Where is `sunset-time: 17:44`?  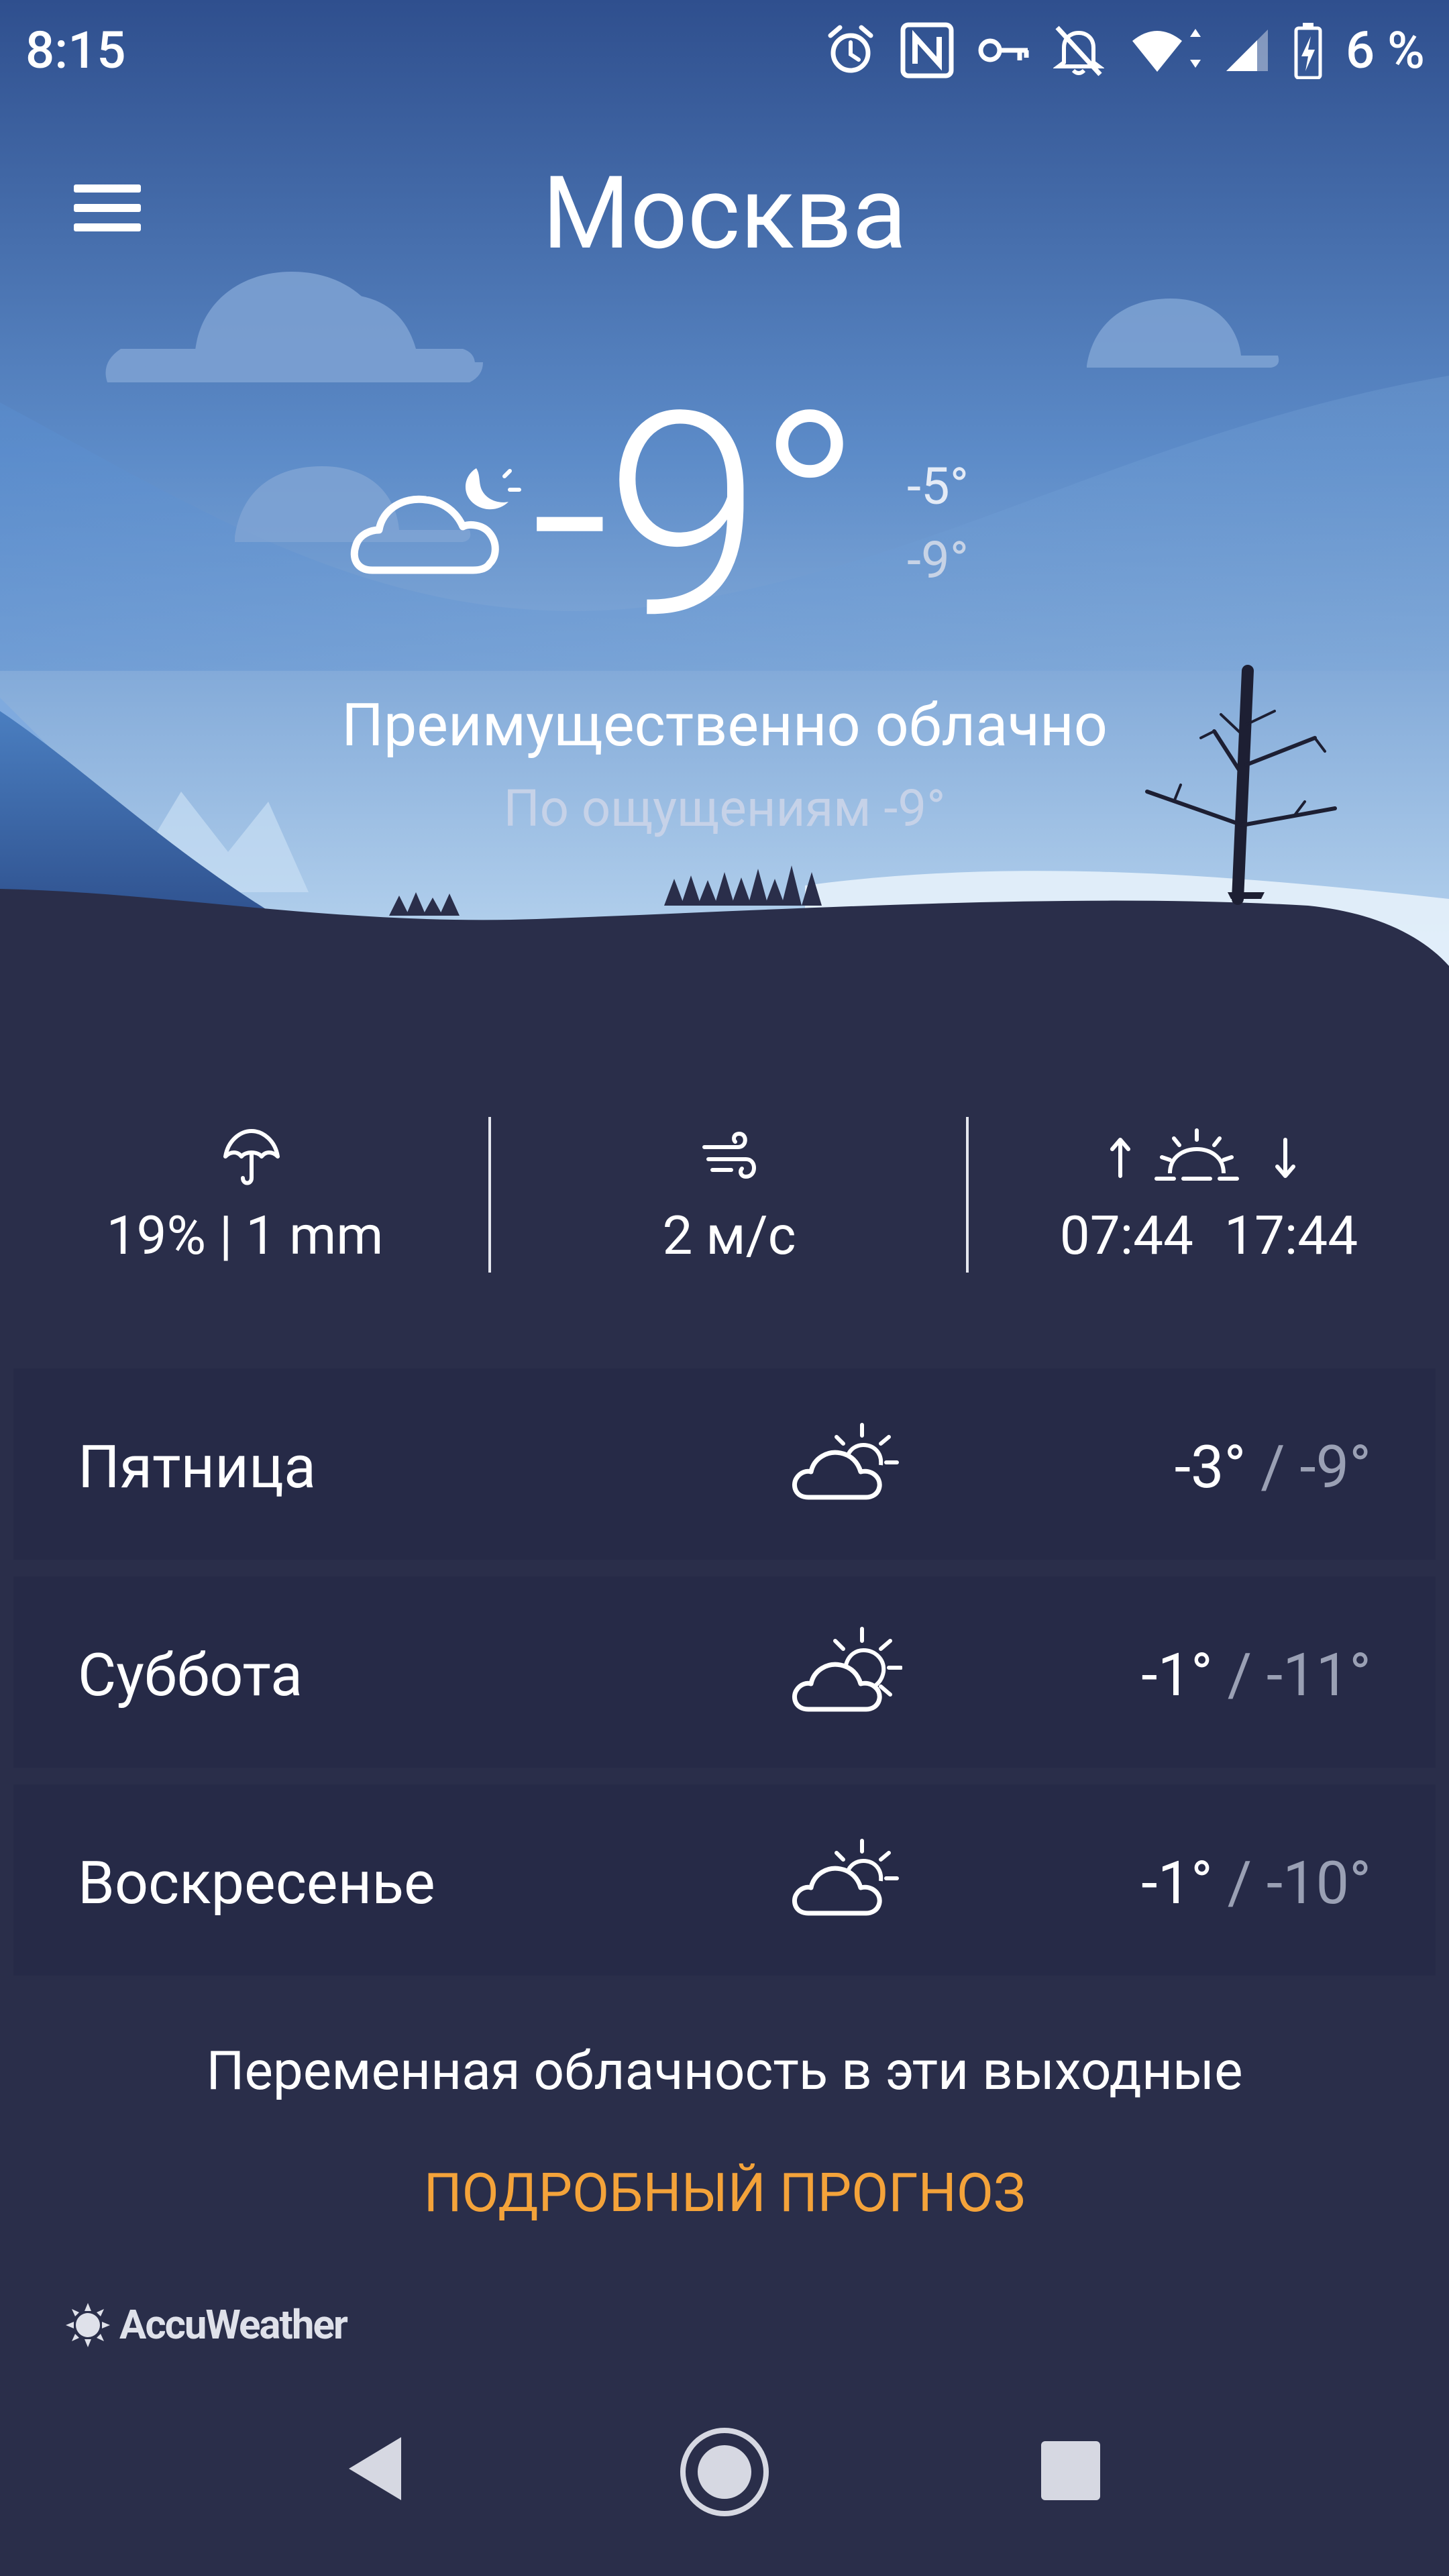 sunset-time: 17:44 is located at coordinates (1291, 1235).